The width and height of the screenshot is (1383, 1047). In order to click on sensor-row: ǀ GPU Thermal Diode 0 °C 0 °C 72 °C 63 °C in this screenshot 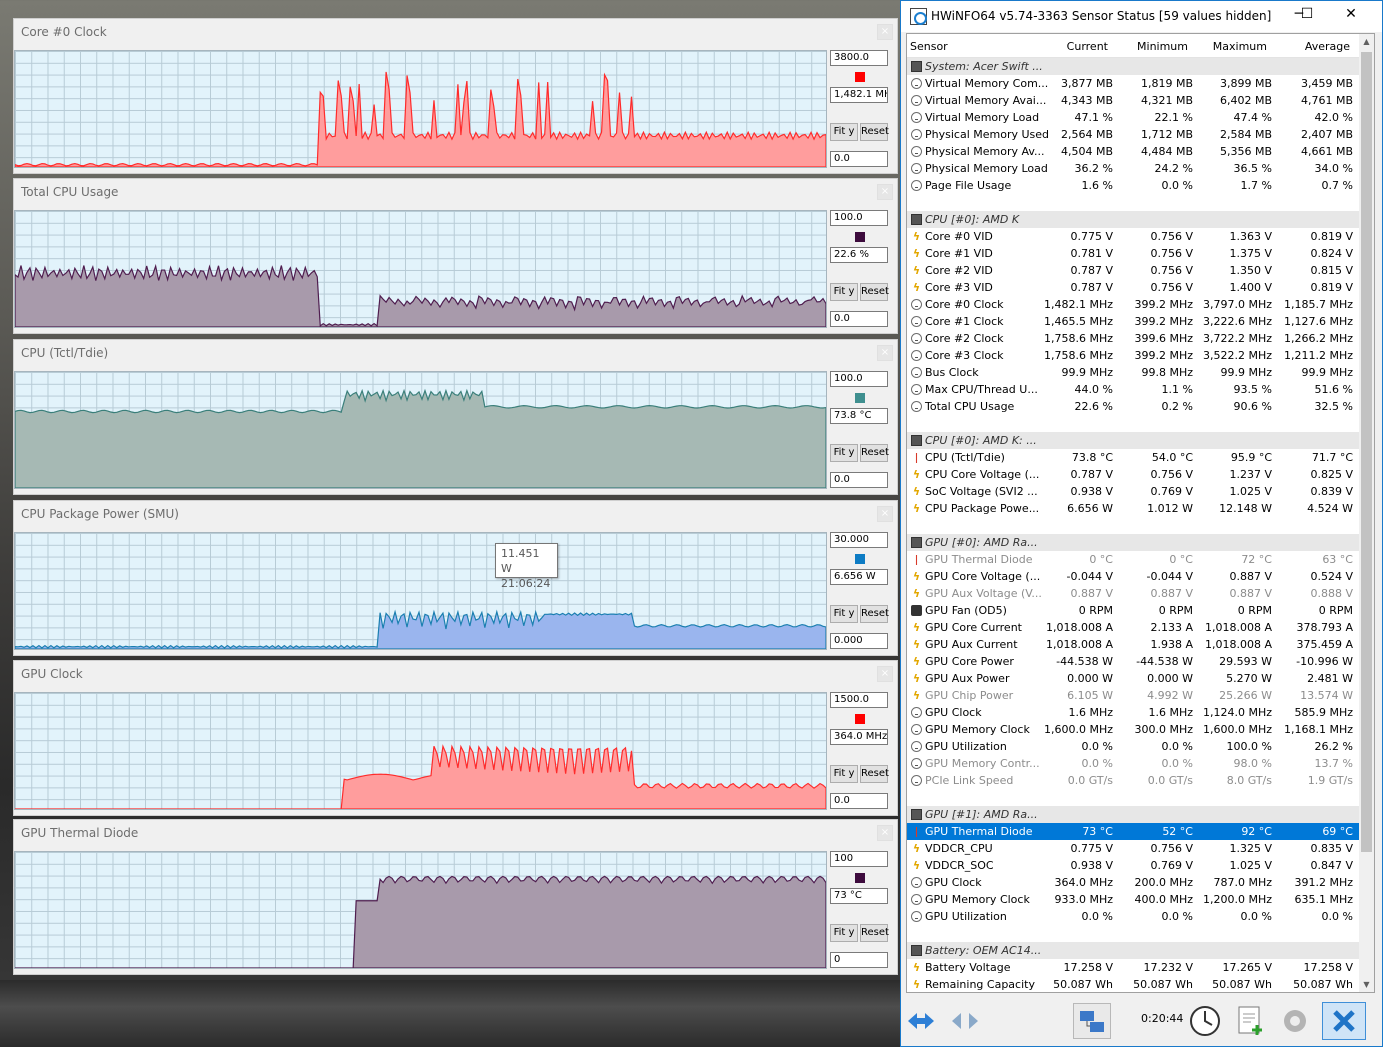, I will do `click(1133, 559)`.